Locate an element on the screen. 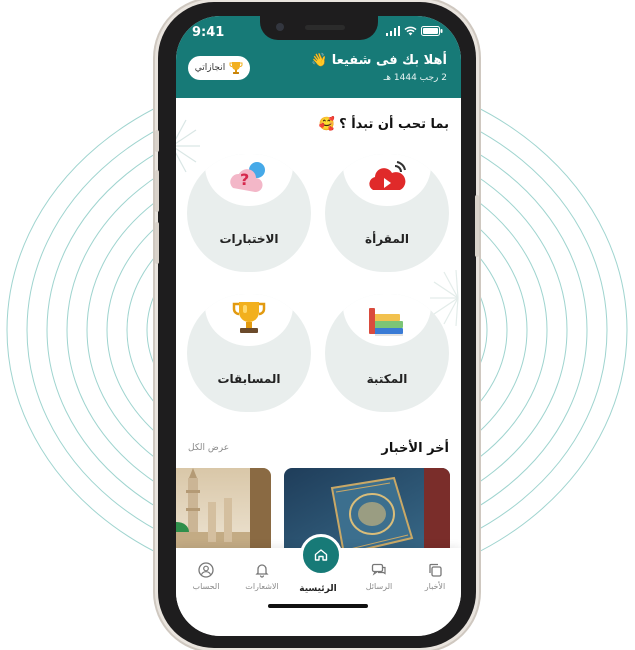 The height and width of the screenshot is (650, 635). books-icon is located at coordinates (386, 322).